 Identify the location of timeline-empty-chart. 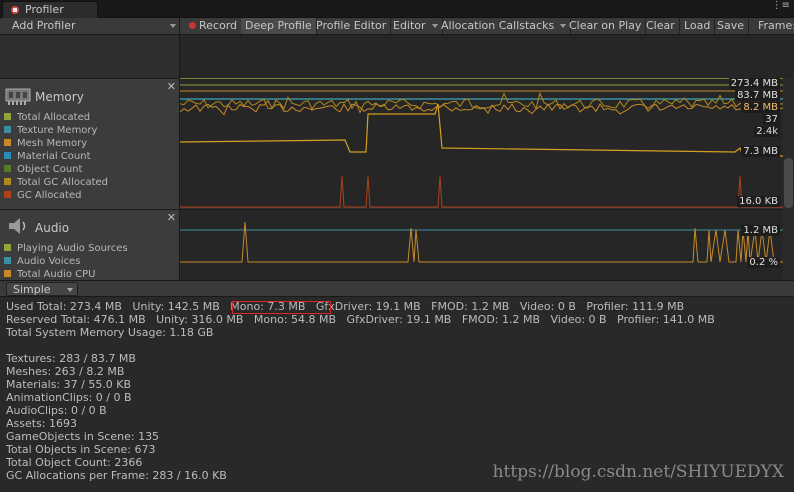
(487, 56).